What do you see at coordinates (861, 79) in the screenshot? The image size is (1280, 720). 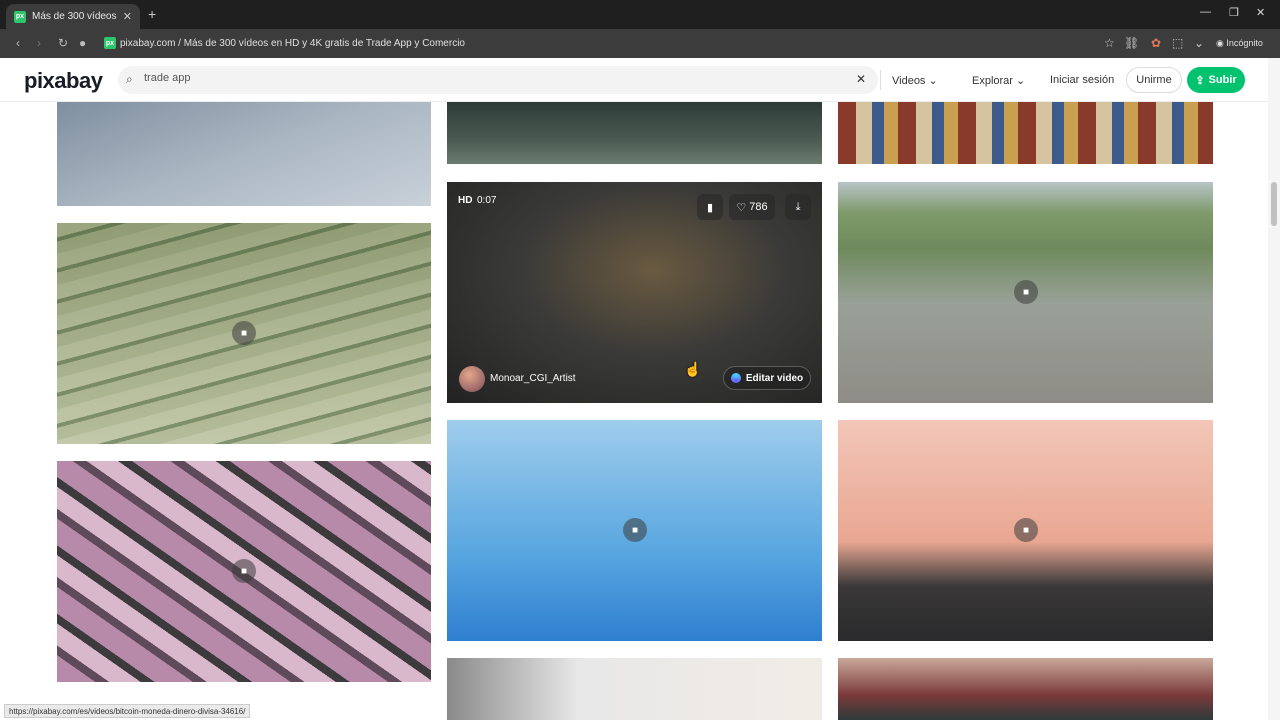 I see `clear-search-icon: ✕` at bounding box center [861, 79].